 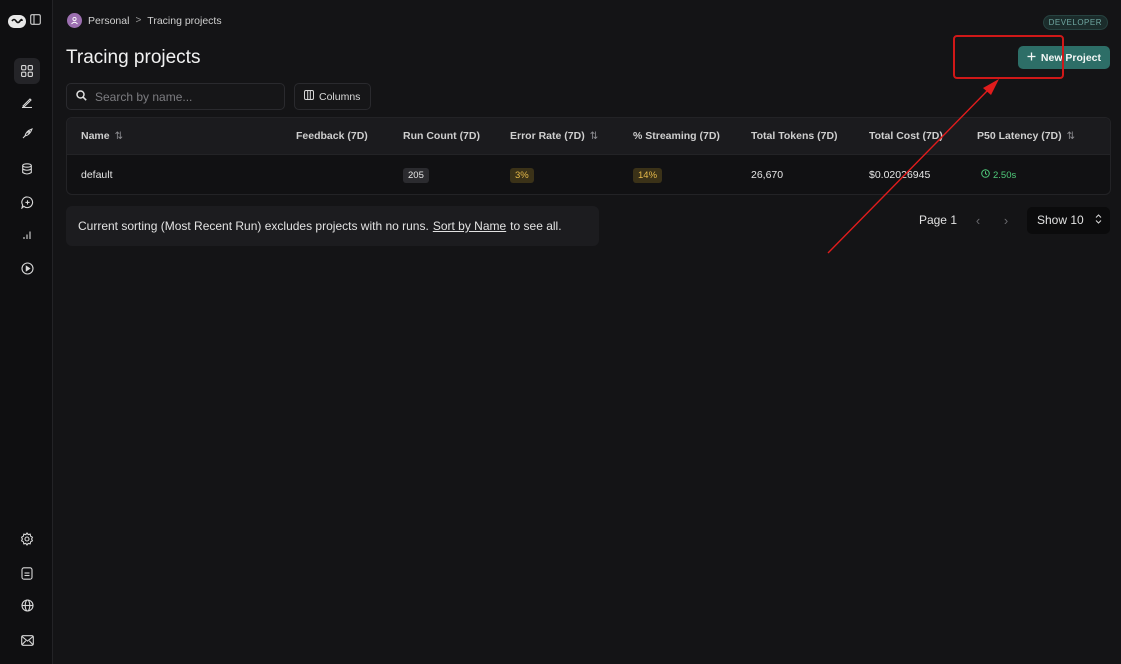 I want to click on columns-button: Columns, so click(x=332, y=96).